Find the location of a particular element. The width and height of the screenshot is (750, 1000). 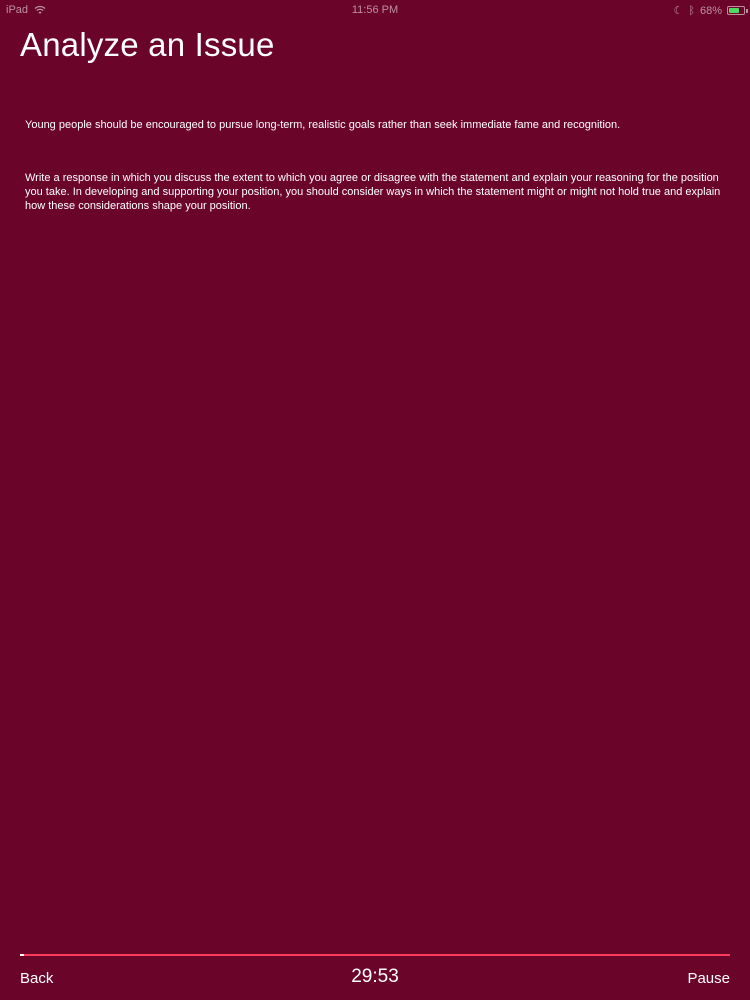

battery-tip is located at coordinates (747, 10).